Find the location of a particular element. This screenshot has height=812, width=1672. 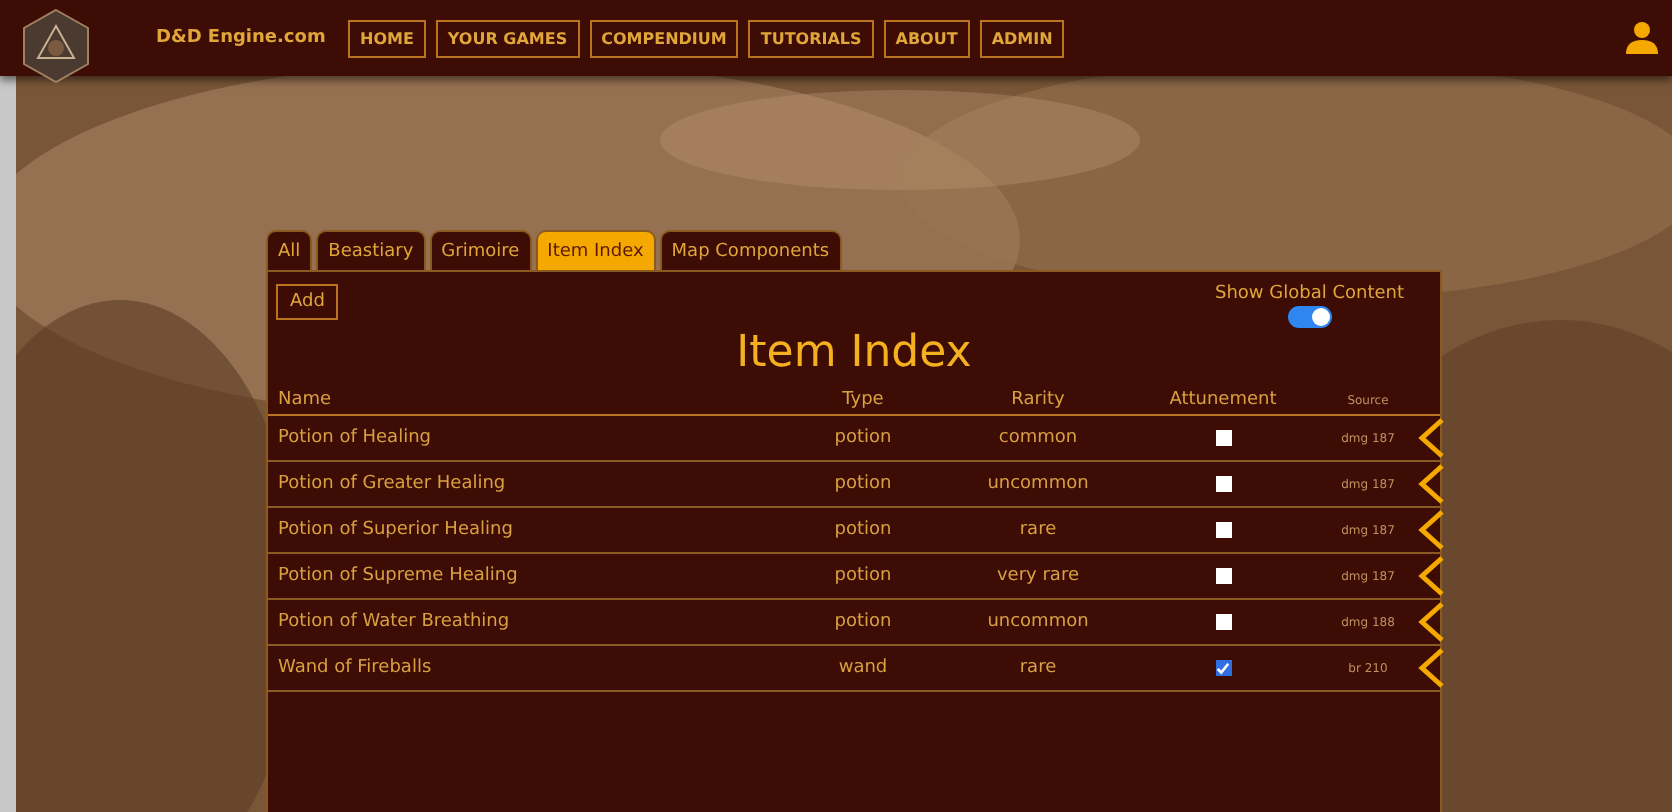

tab: Beastiary is located at coordinates (371, 250).